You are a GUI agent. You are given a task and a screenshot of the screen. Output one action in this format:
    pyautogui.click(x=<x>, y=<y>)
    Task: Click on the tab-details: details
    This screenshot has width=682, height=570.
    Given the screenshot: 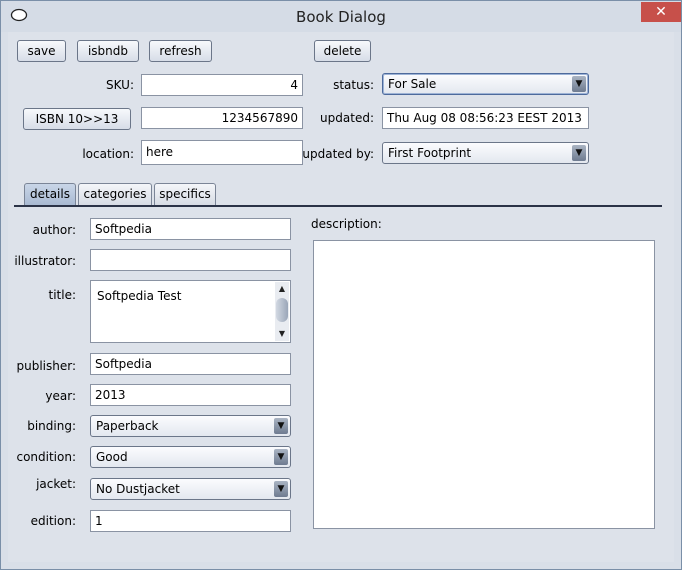 What is the action you would take?
    pyautogui.click(x=50, y=194)
    